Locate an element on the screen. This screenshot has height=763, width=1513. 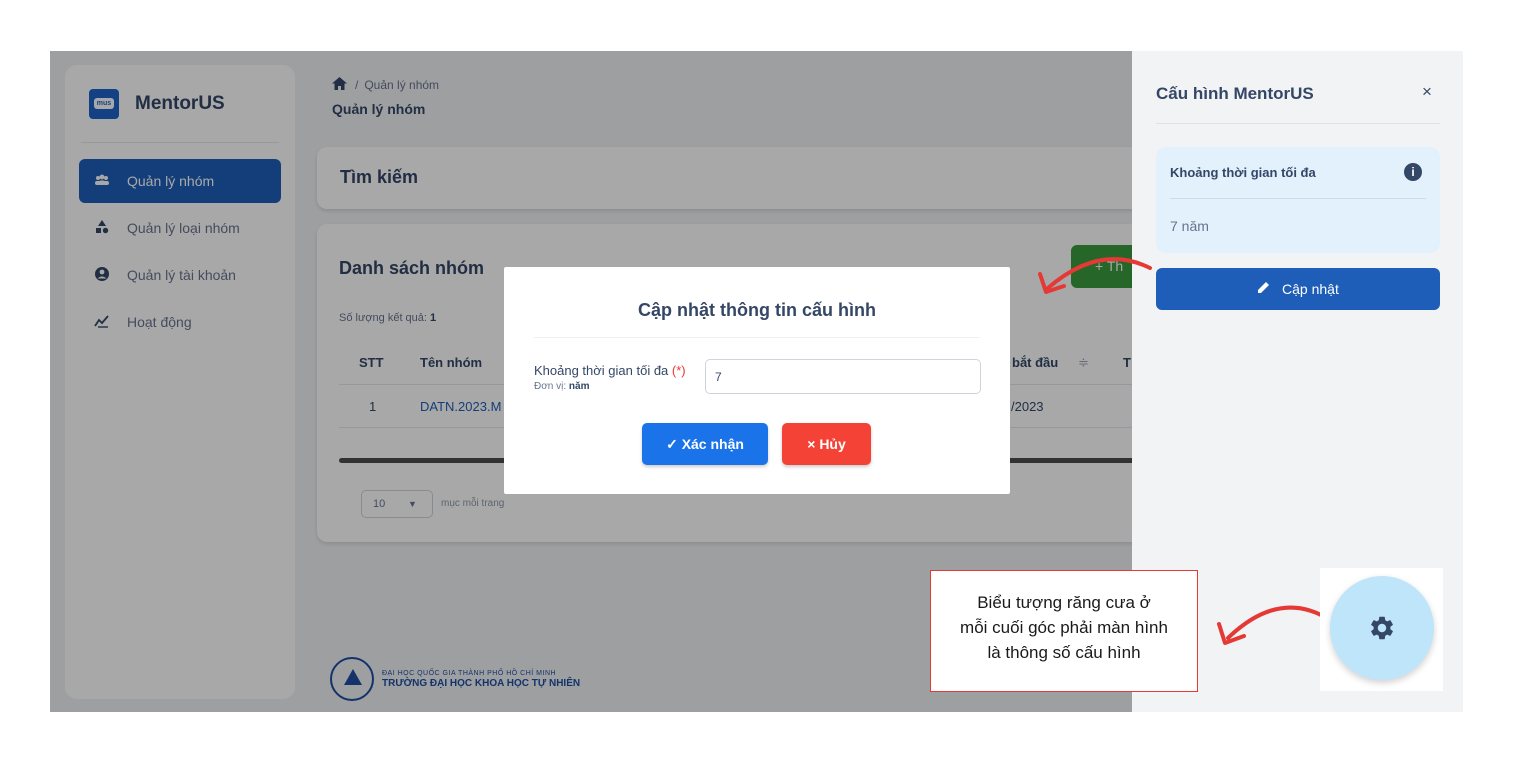
info-icon: i is located at coordinates (1413, 172).